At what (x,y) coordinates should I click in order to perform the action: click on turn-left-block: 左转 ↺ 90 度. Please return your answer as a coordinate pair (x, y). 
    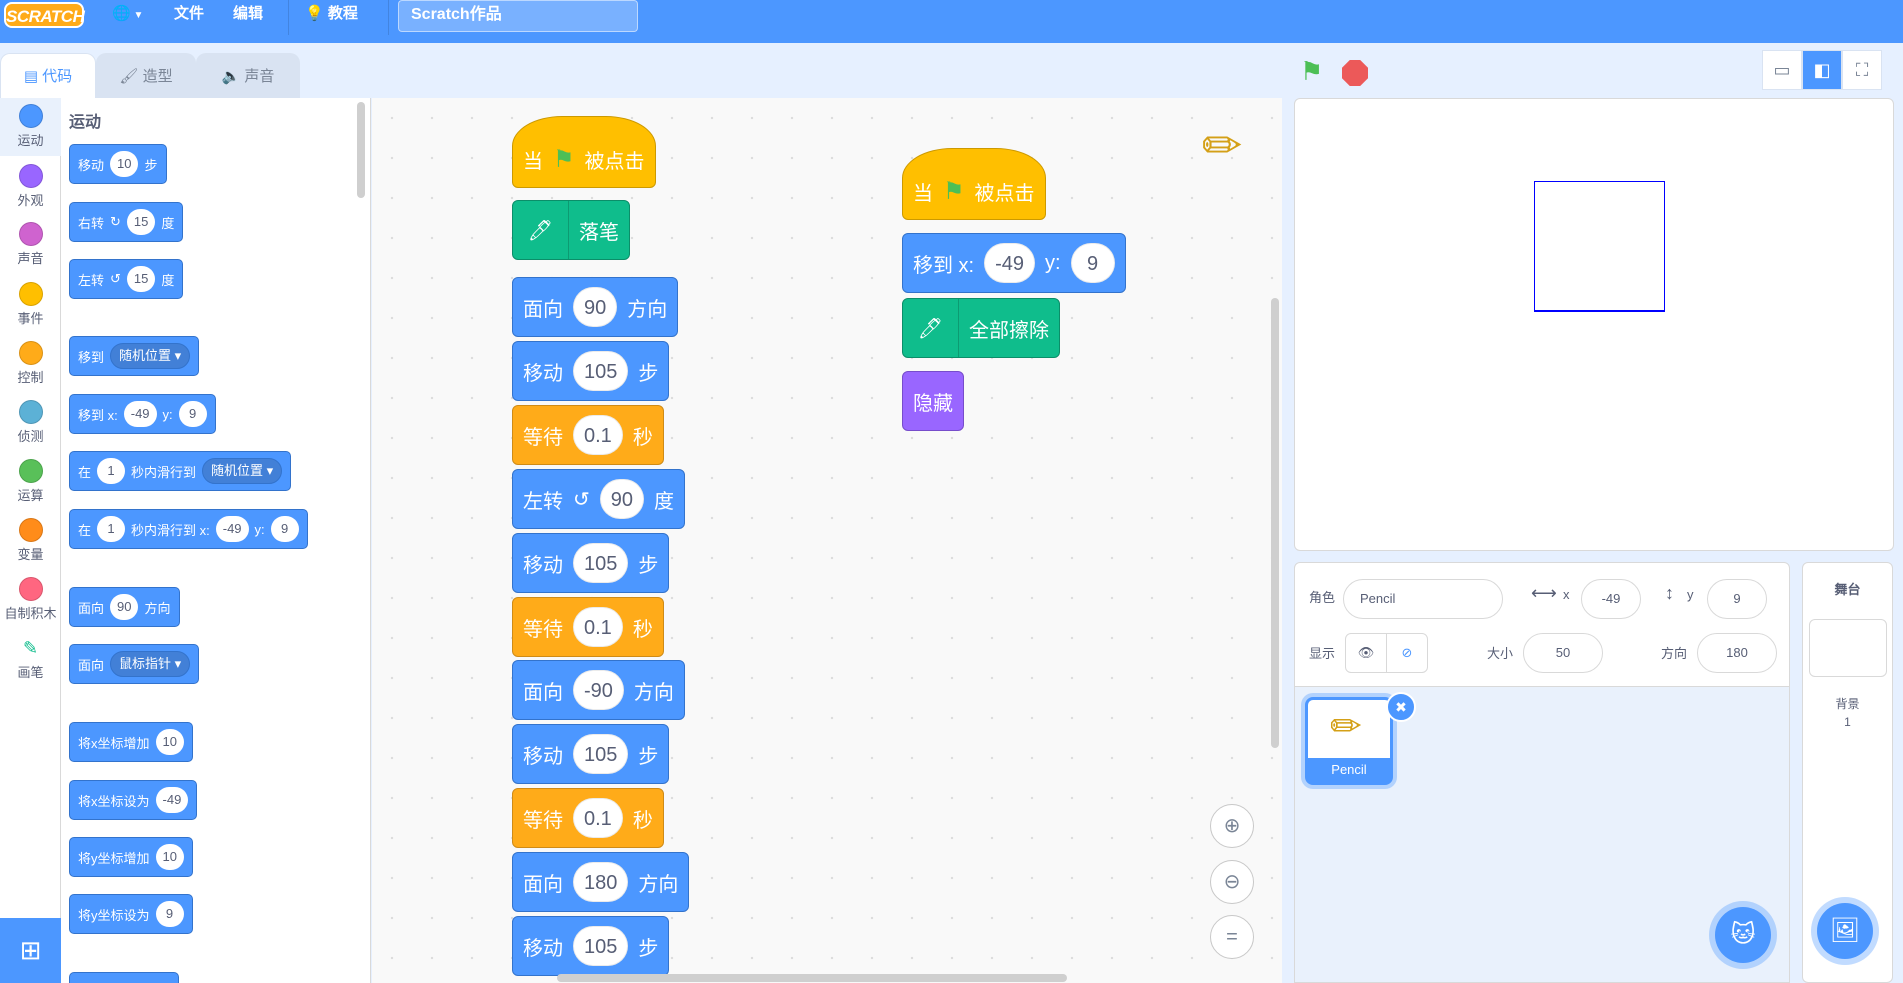
    Looking at the image, I should click on (599, 499).